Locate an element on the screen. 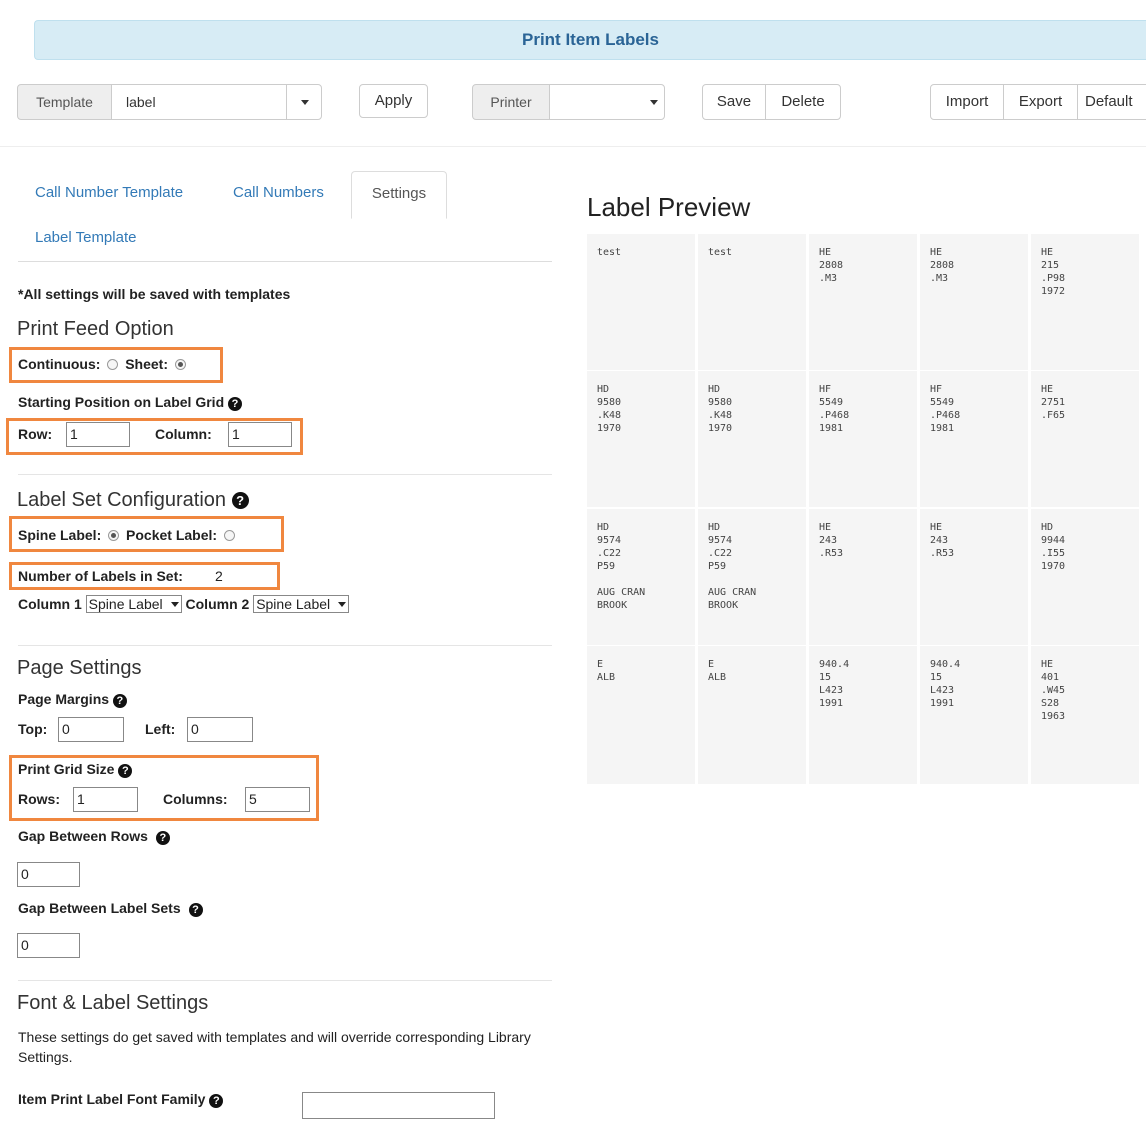 This screenshot has width=1146, height=1126. font-family-heading: Item Print Label Font Family ? is located at coordinates (121, 1099).